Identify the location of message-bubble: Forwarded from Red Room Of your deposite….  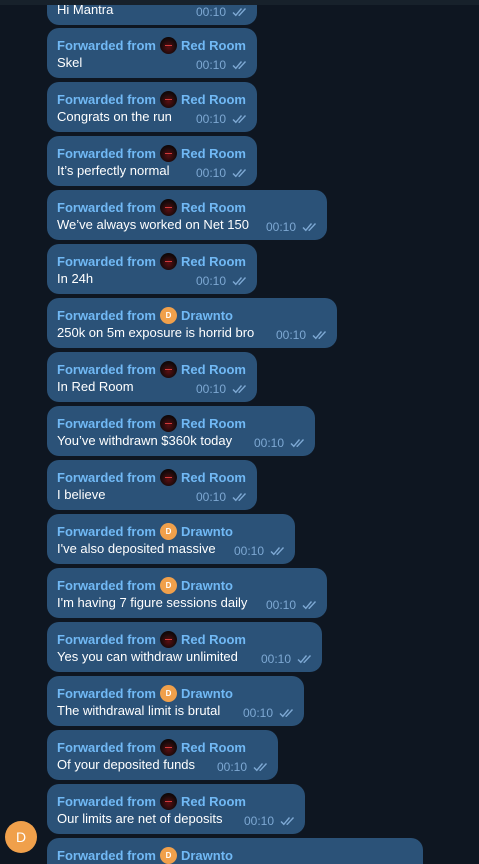
(162, 755).